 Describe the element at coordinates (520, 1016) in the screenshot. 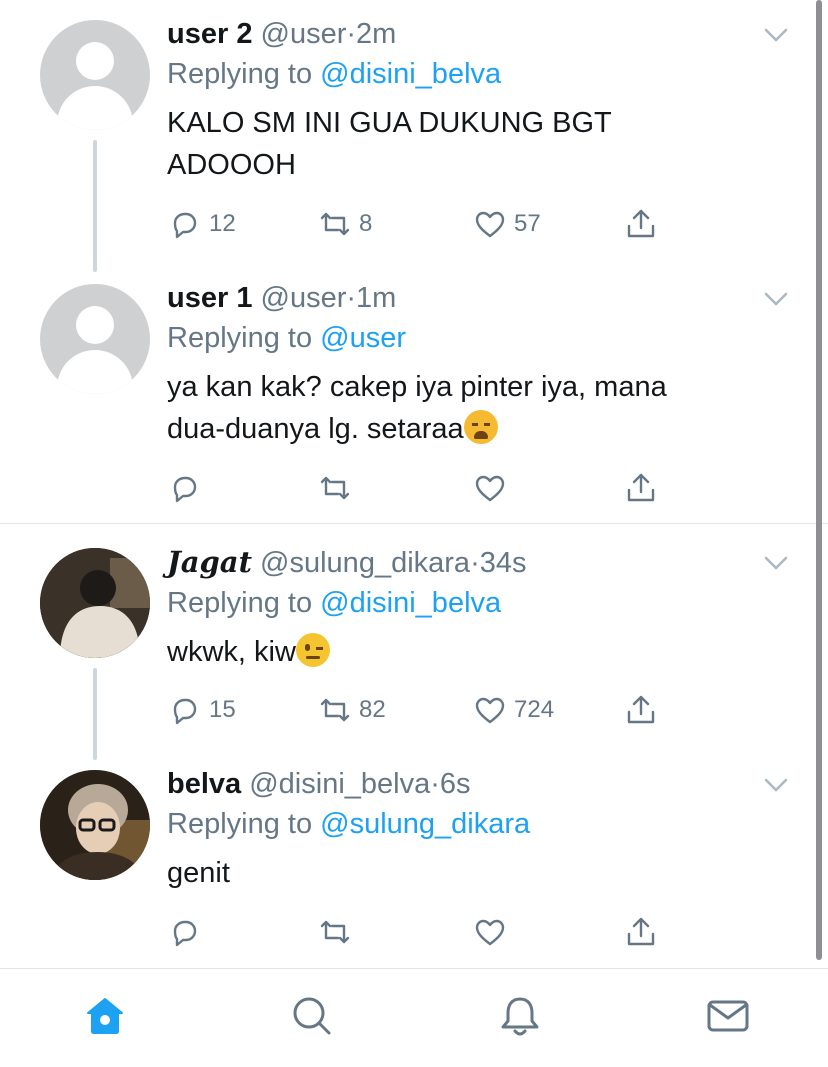

I see `notifications-icon` at that location.